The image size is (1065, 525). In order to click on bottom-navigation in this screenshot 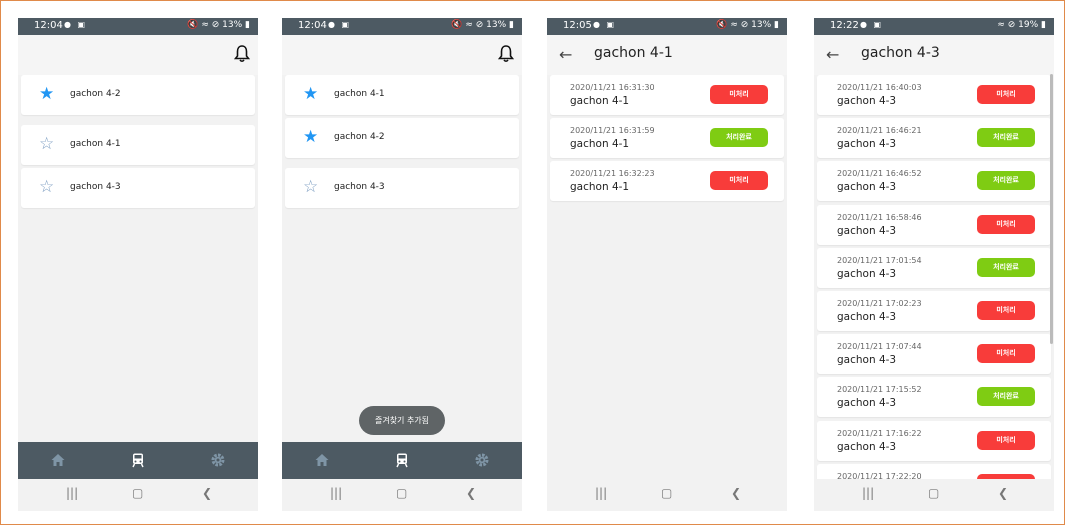, I will do `click(138, 460)`.